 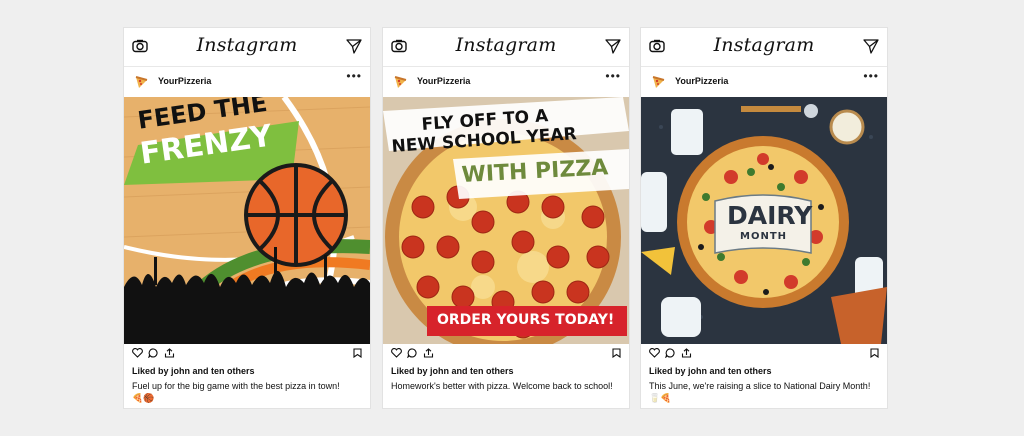 I want to click on post-image: DAIRY MONTH, so click(x=764, y=220).